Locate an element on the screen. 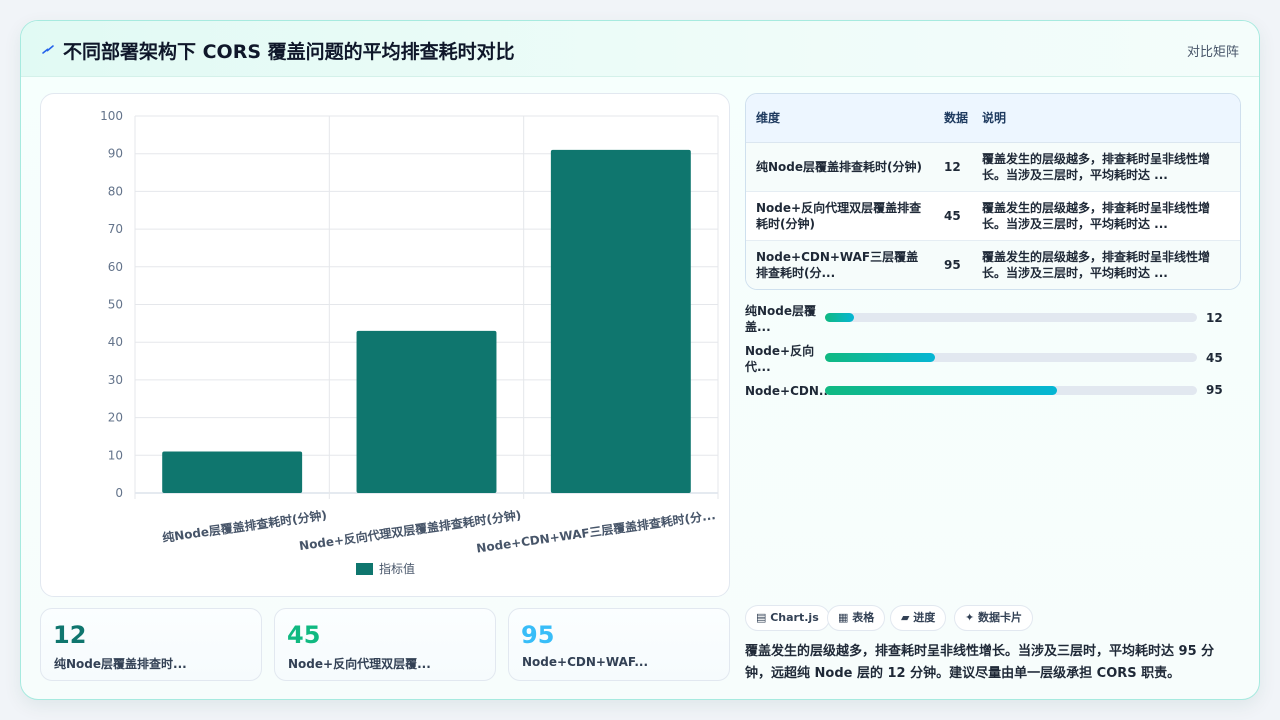 This screenshot has width=1280, height=720. progress-row-3: Node+CDN... 95 is located at coordinates (995, 400).